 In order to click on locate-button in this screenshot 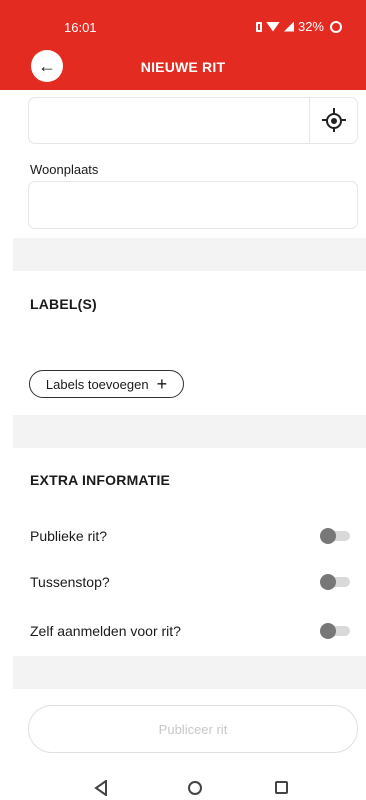, I will do `click(333, 120)`.